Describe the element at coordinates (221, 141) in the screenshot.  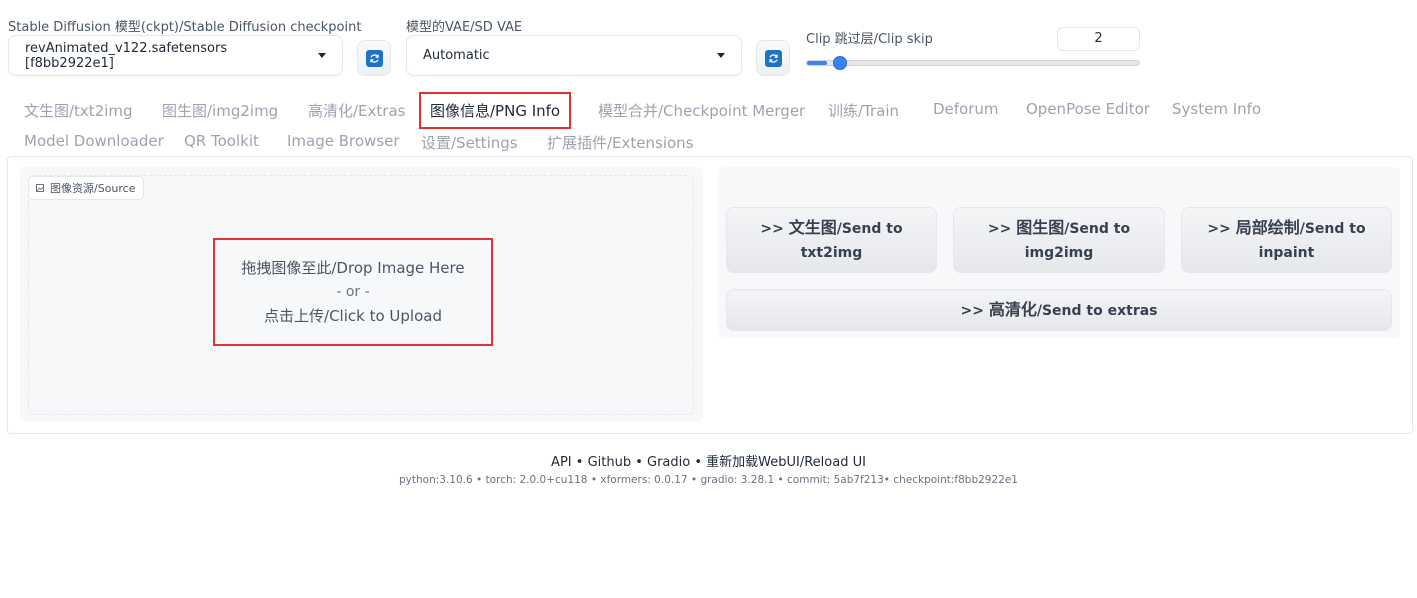
I see `tab-qr-toolkit: QR Toolkit` at that location.